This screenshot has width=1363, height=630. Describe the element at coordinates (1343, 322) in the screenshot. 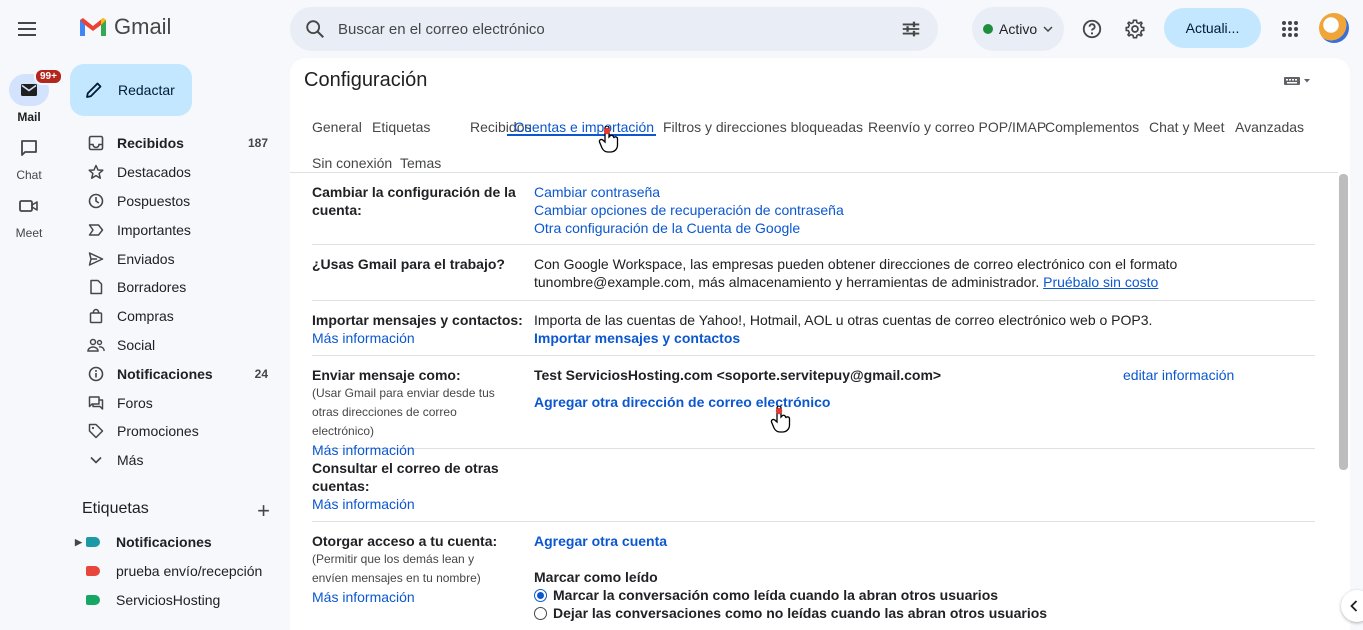

I see `content-scrollbar` at that location.